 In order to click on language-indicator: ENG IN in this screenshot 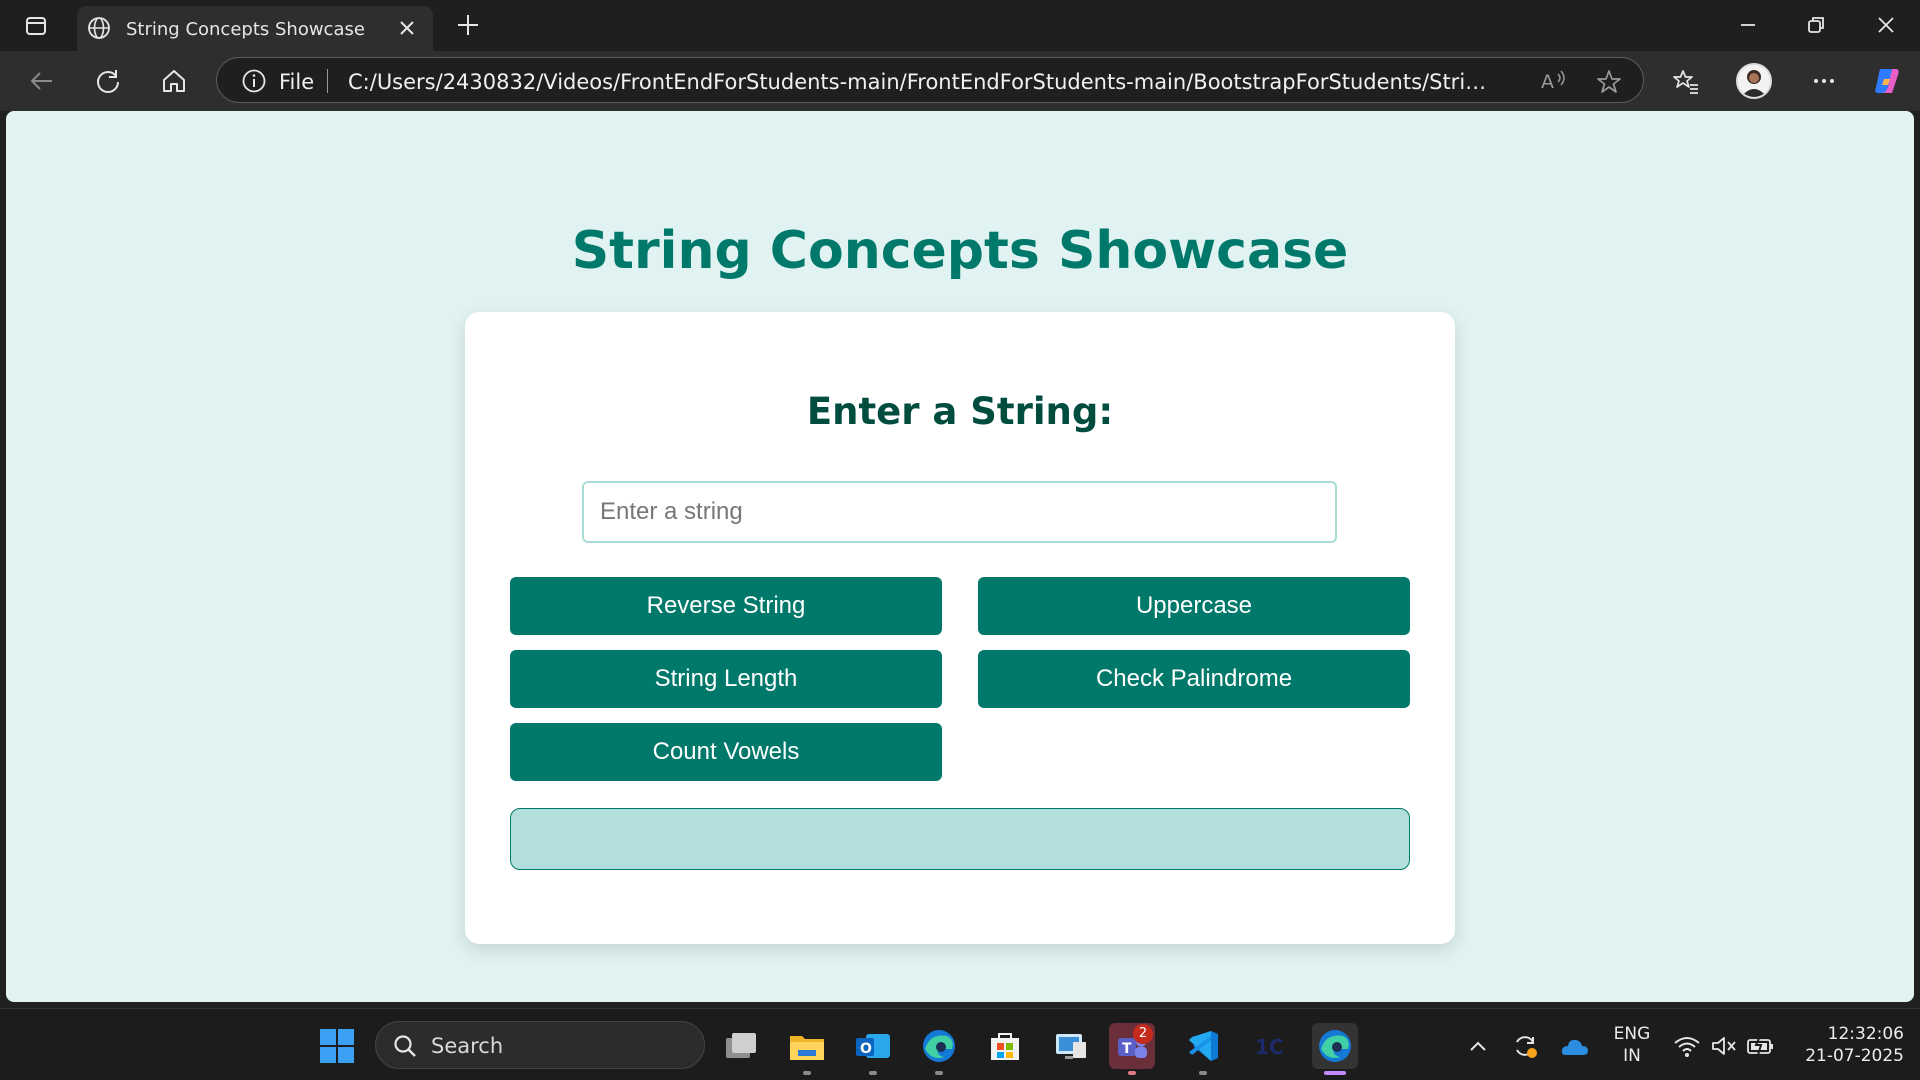, I will do `click(1632, 1045)`.